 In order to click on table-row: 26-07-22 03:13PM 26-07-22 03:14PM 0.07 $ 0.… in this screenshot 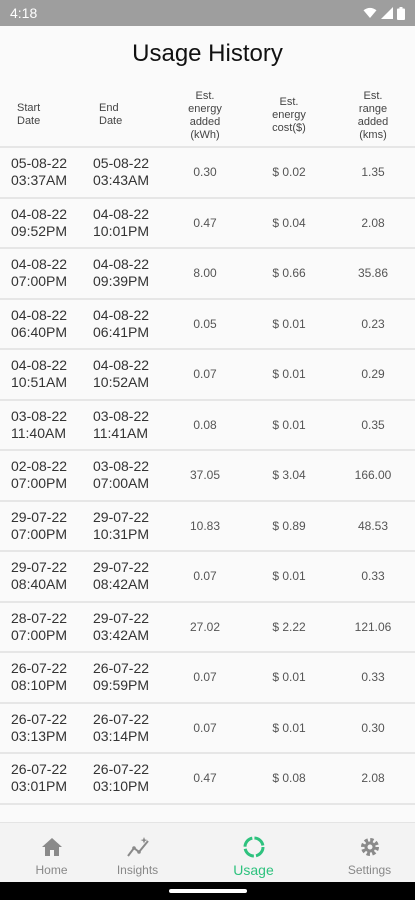, I will do `click(207, 729)`.